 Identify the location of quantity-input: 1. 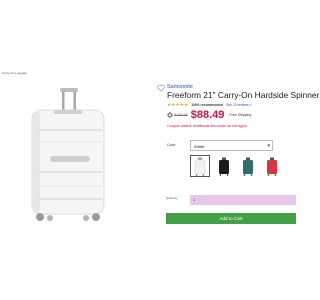
(196, 200).